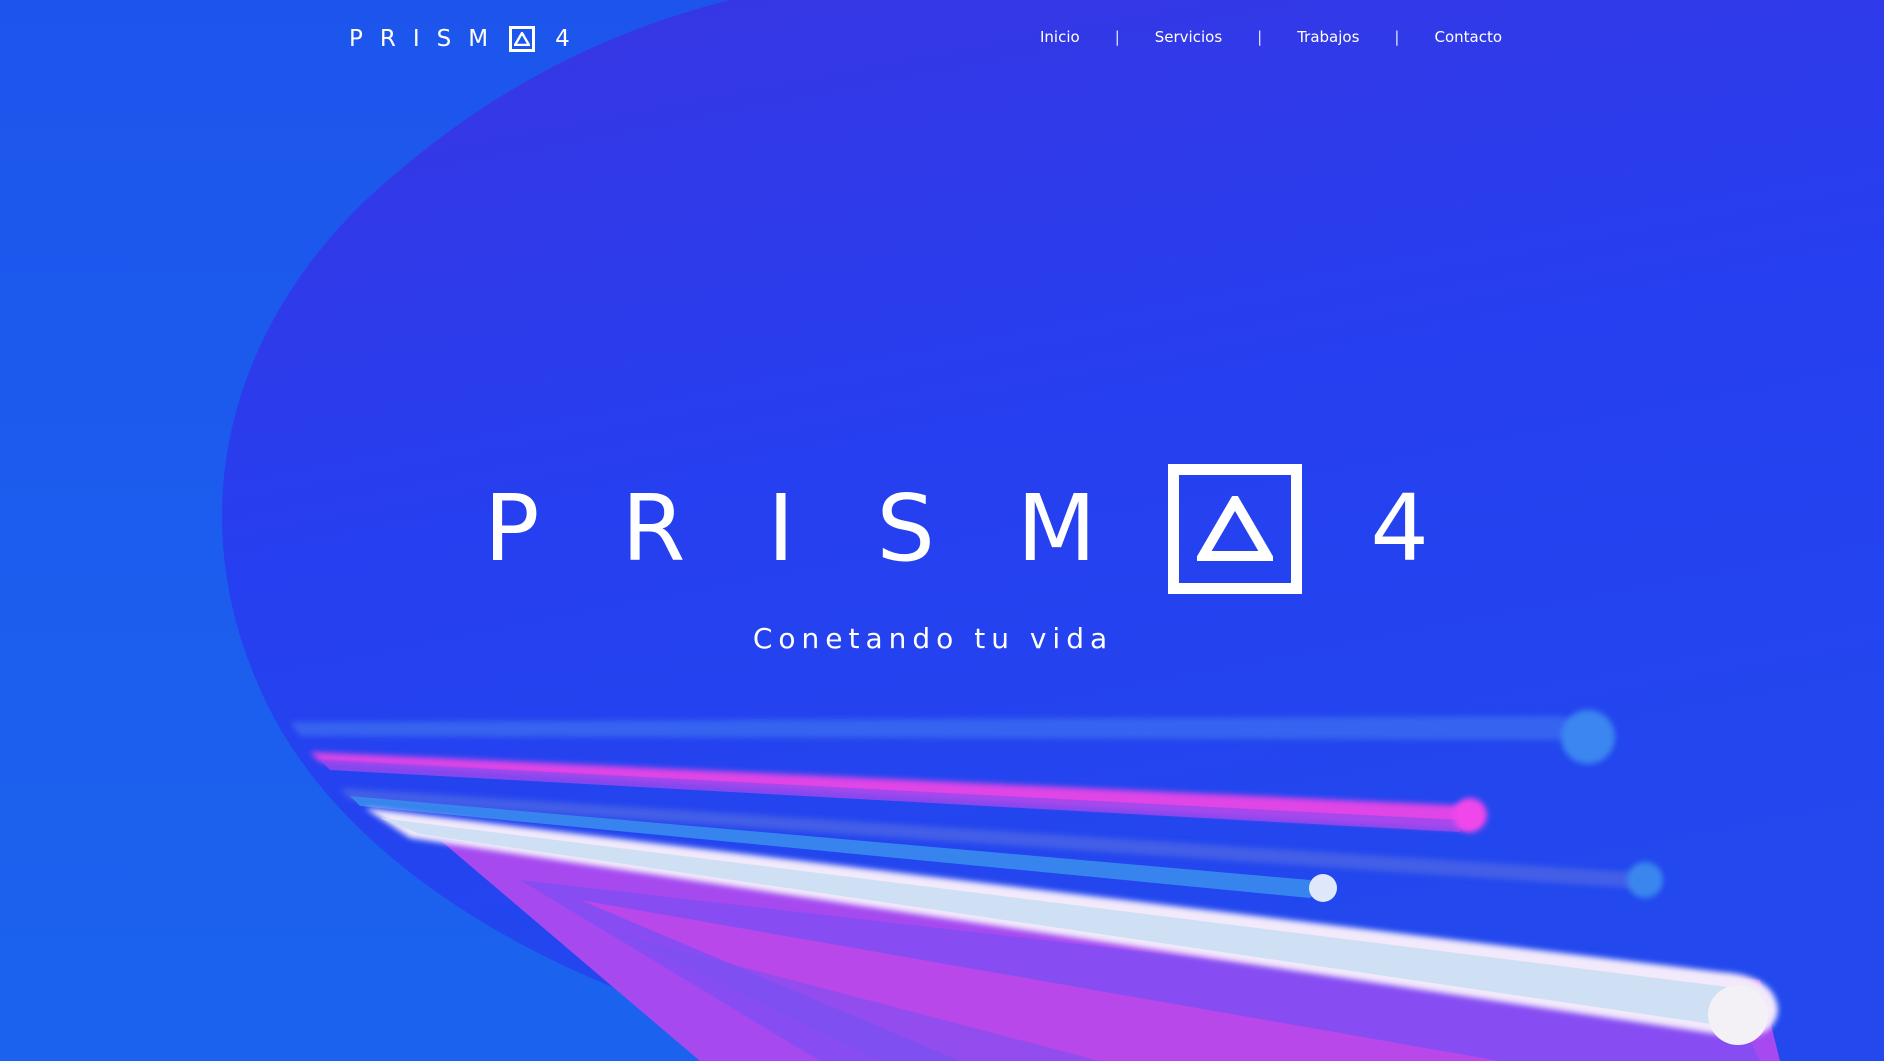 The width and height of the screenshot is (1884, 1061). I want to click on hero-tagline: Conetando tu vida, so click(933, 638).